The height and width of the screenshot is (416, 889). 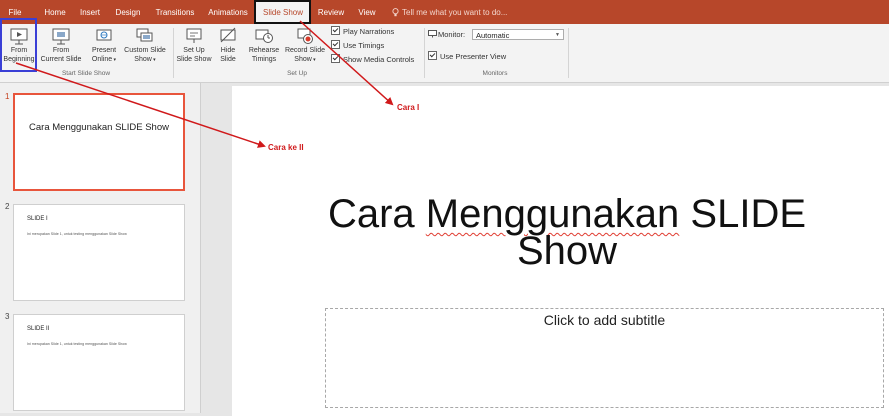 I want to click on slide-title: Cara Menggunakan SLIDE Show, so click(x=560, y=233).